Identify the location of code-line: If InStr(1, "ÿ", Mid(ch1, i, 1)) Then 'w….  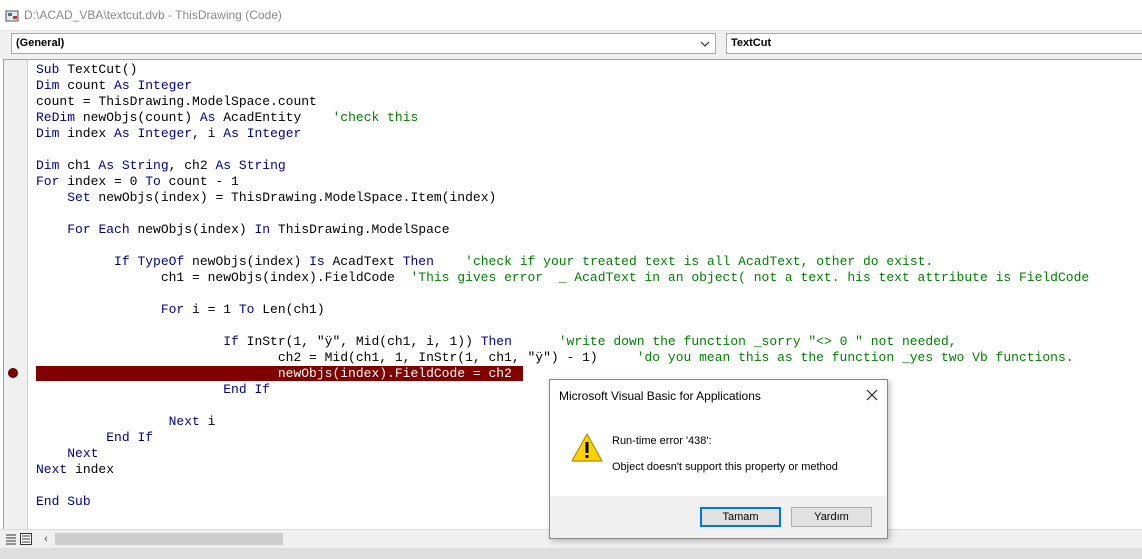
(496, 341).